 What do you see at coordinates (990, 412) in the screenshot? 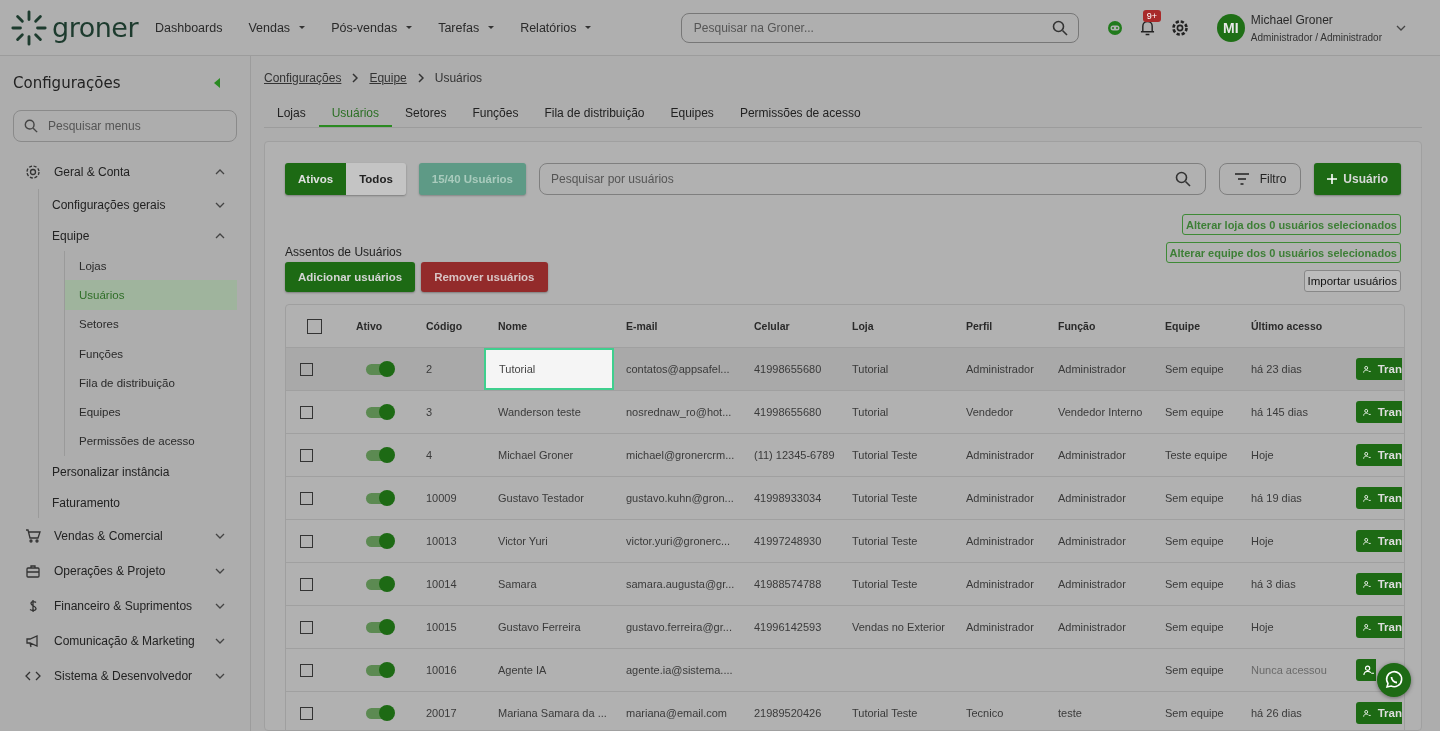
I see `table-cell-text: Vendedor` at bounding box center [990, 412].